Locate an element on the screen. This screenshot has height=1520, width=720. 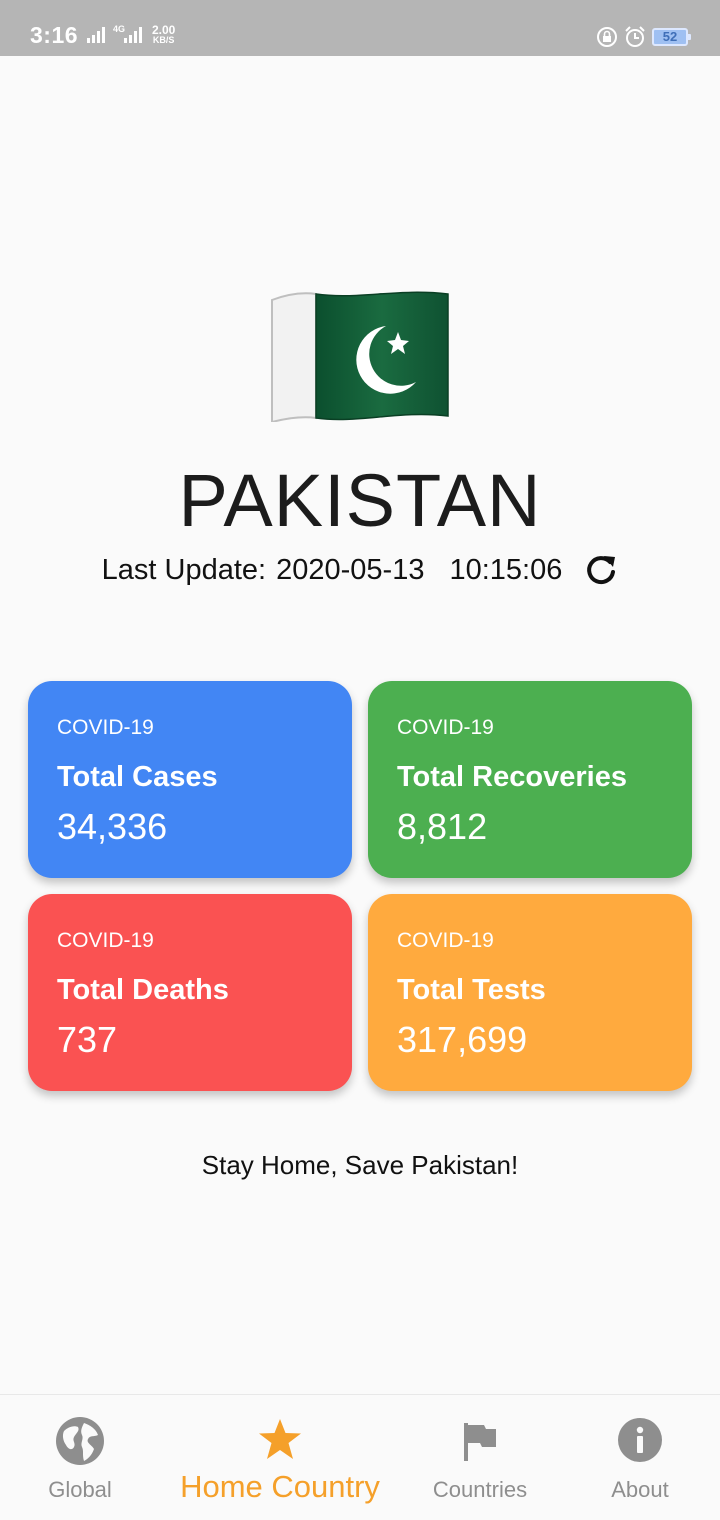
last-update-date: 2020-05-13 is located at coordinates (350, 569).